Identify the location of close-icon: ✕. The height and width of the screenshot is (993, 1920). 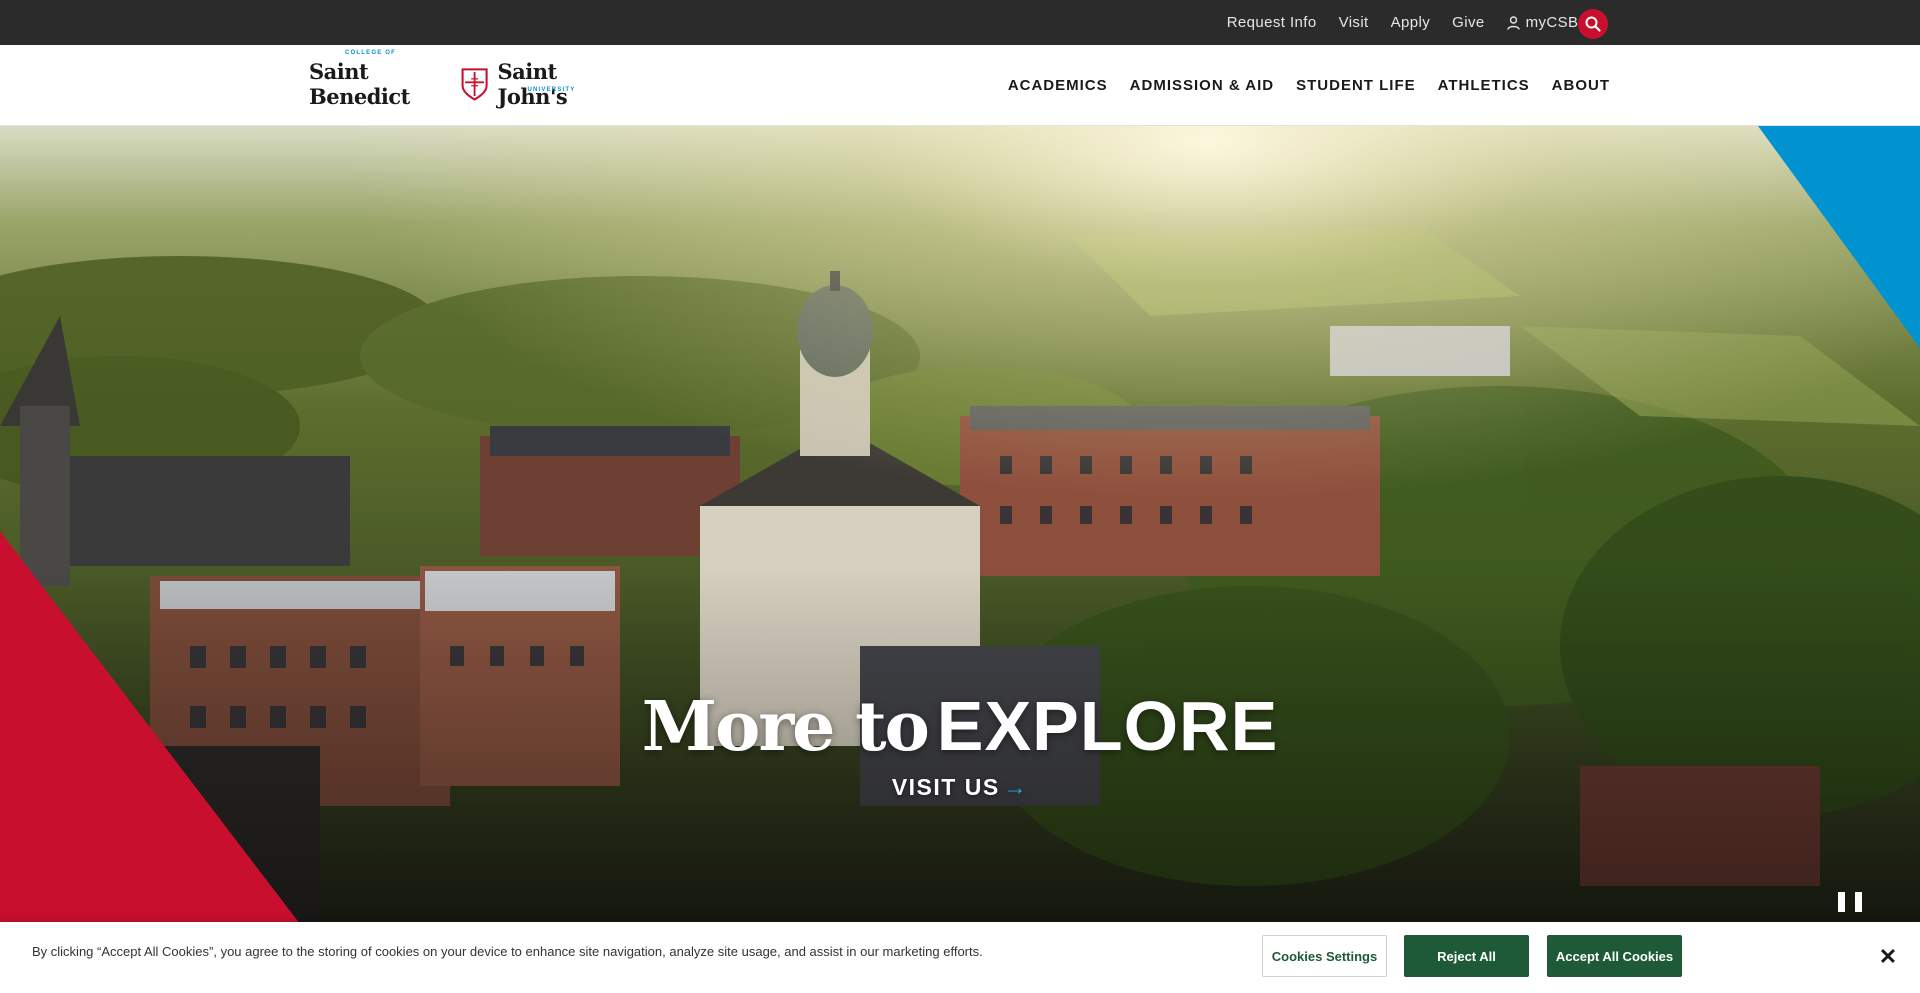
(1888, 958).